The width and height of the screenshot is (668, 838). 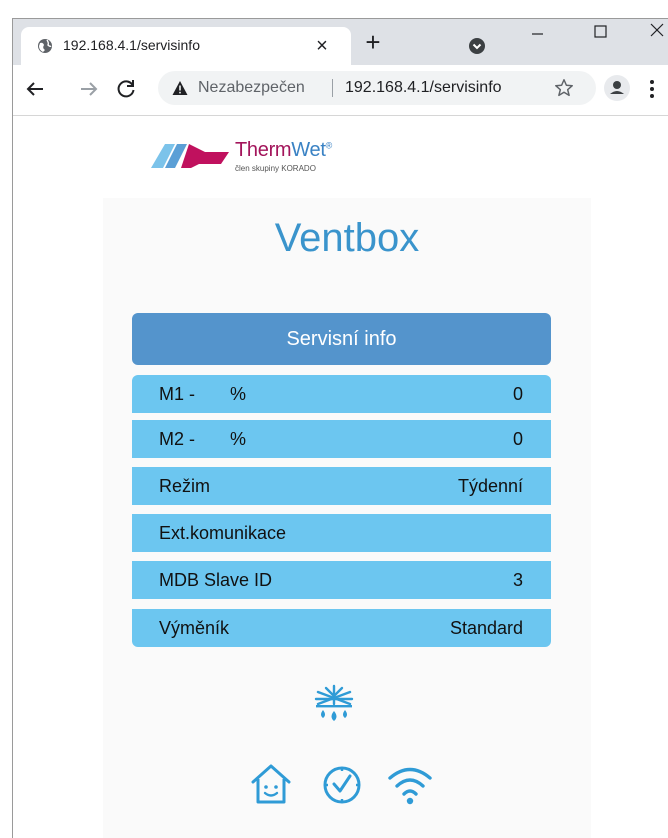 I want to click on bookmark-star-icon, so click(x=564, y=88).